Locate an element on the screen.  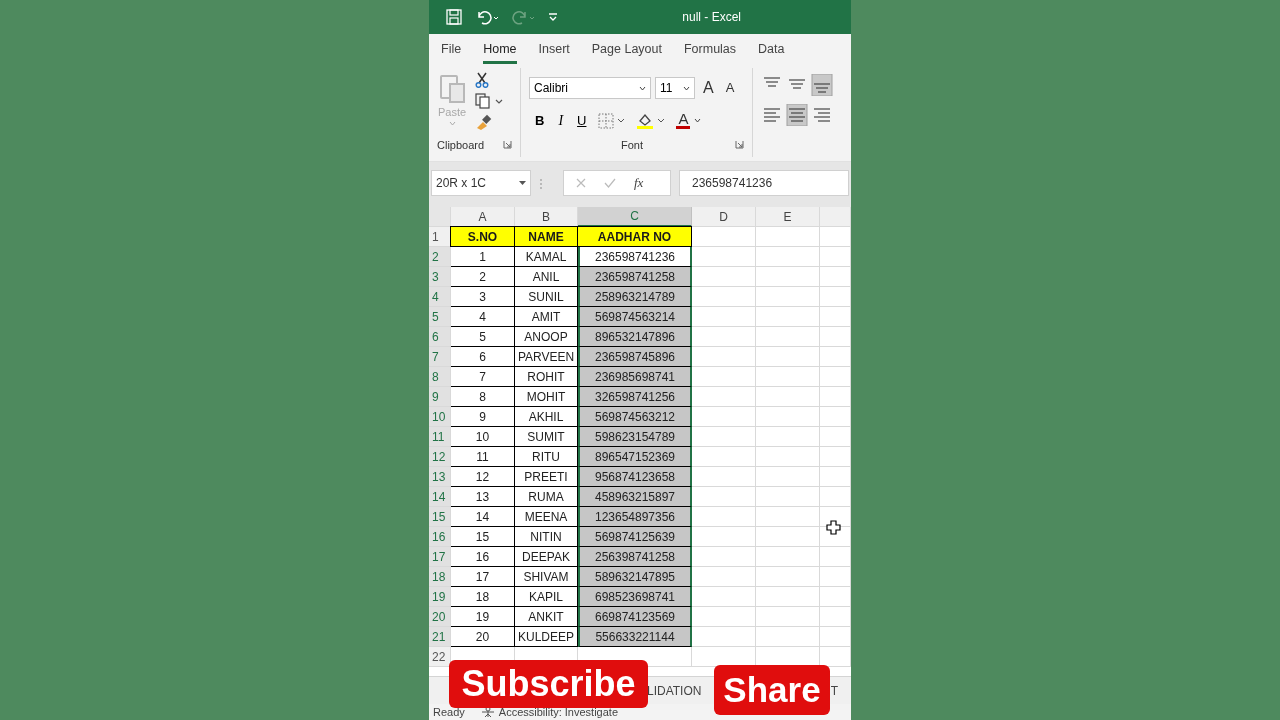
row-header: 7 is located at coordinates (440, 357).